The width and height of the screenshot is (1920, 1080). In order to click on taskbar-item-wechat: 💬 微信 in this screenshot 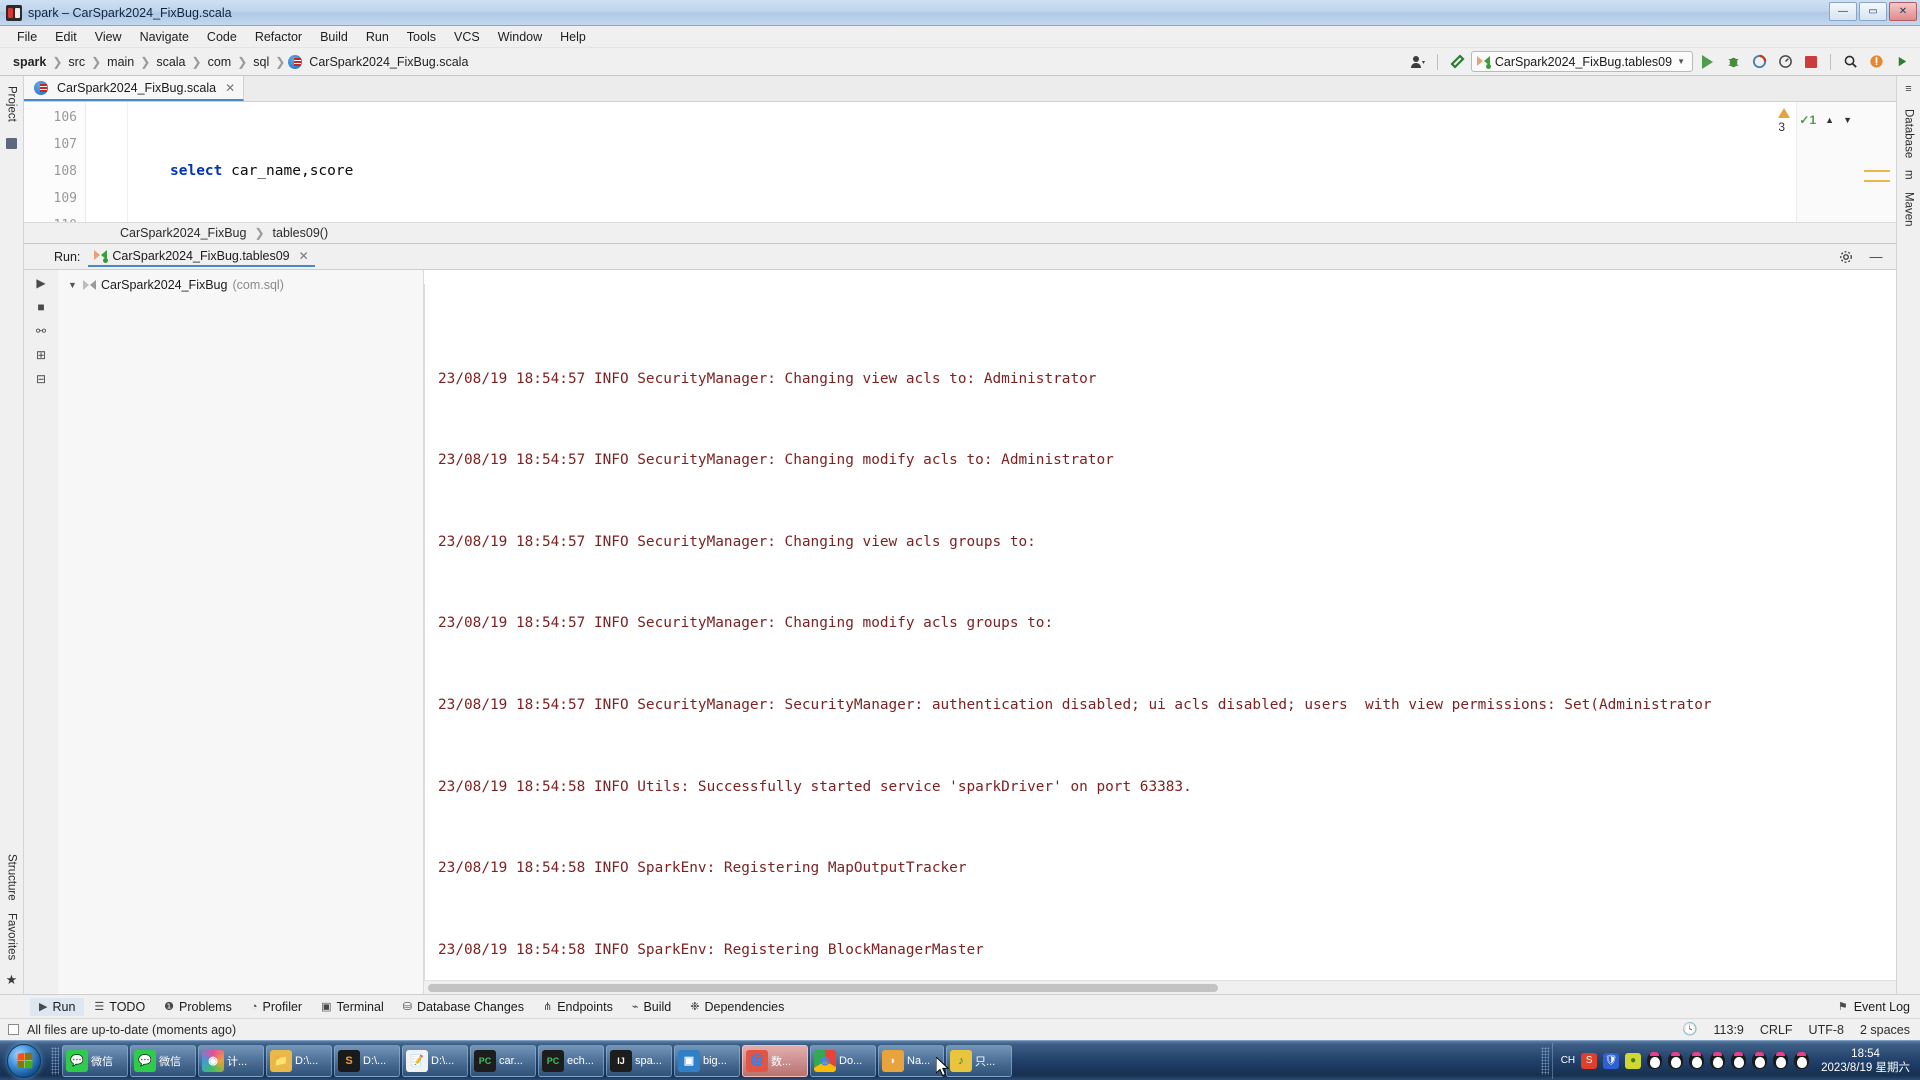, I will do `click(95, 1060)`.